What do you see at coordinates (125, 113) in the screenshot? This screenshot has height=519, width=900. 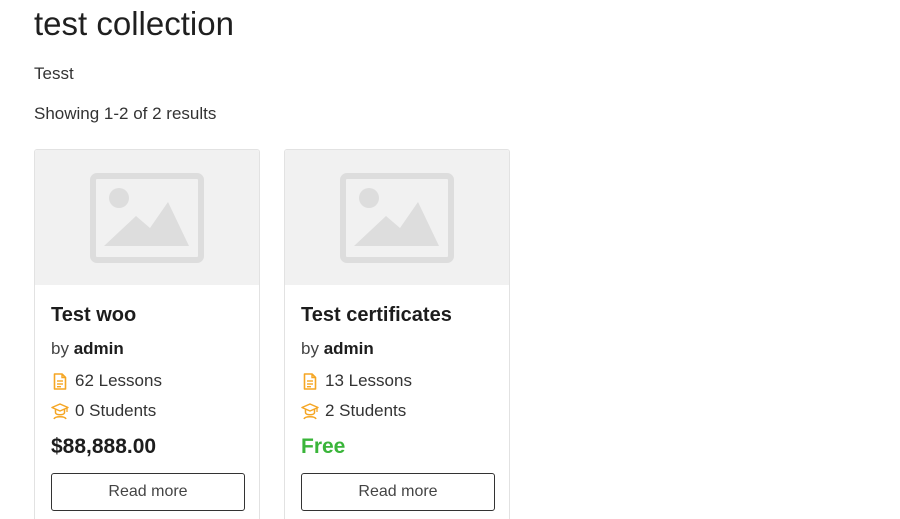 I see `results-count: Showing 1-2 of 2 results` at bounding box center [125, 113].